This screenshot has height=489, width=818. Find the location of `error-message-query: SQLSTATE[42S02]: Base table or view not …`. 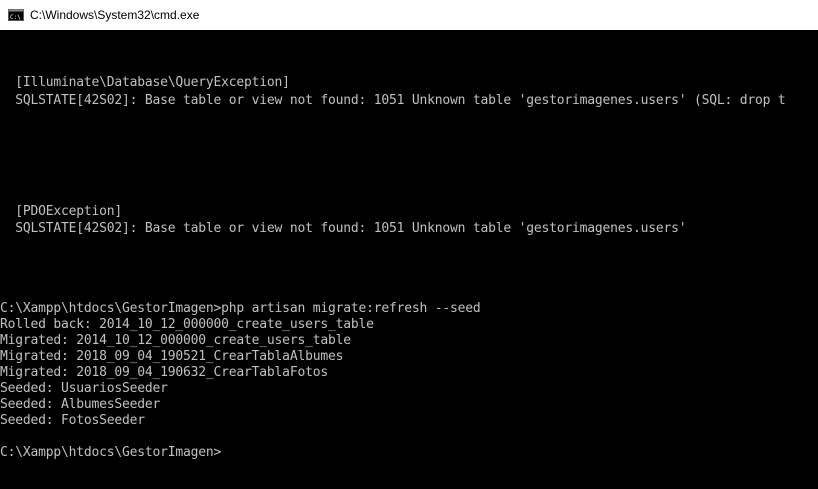

error-message-query: SQLSTATE[42S02]: Base table or view not … is located at coordinates (393, 100).